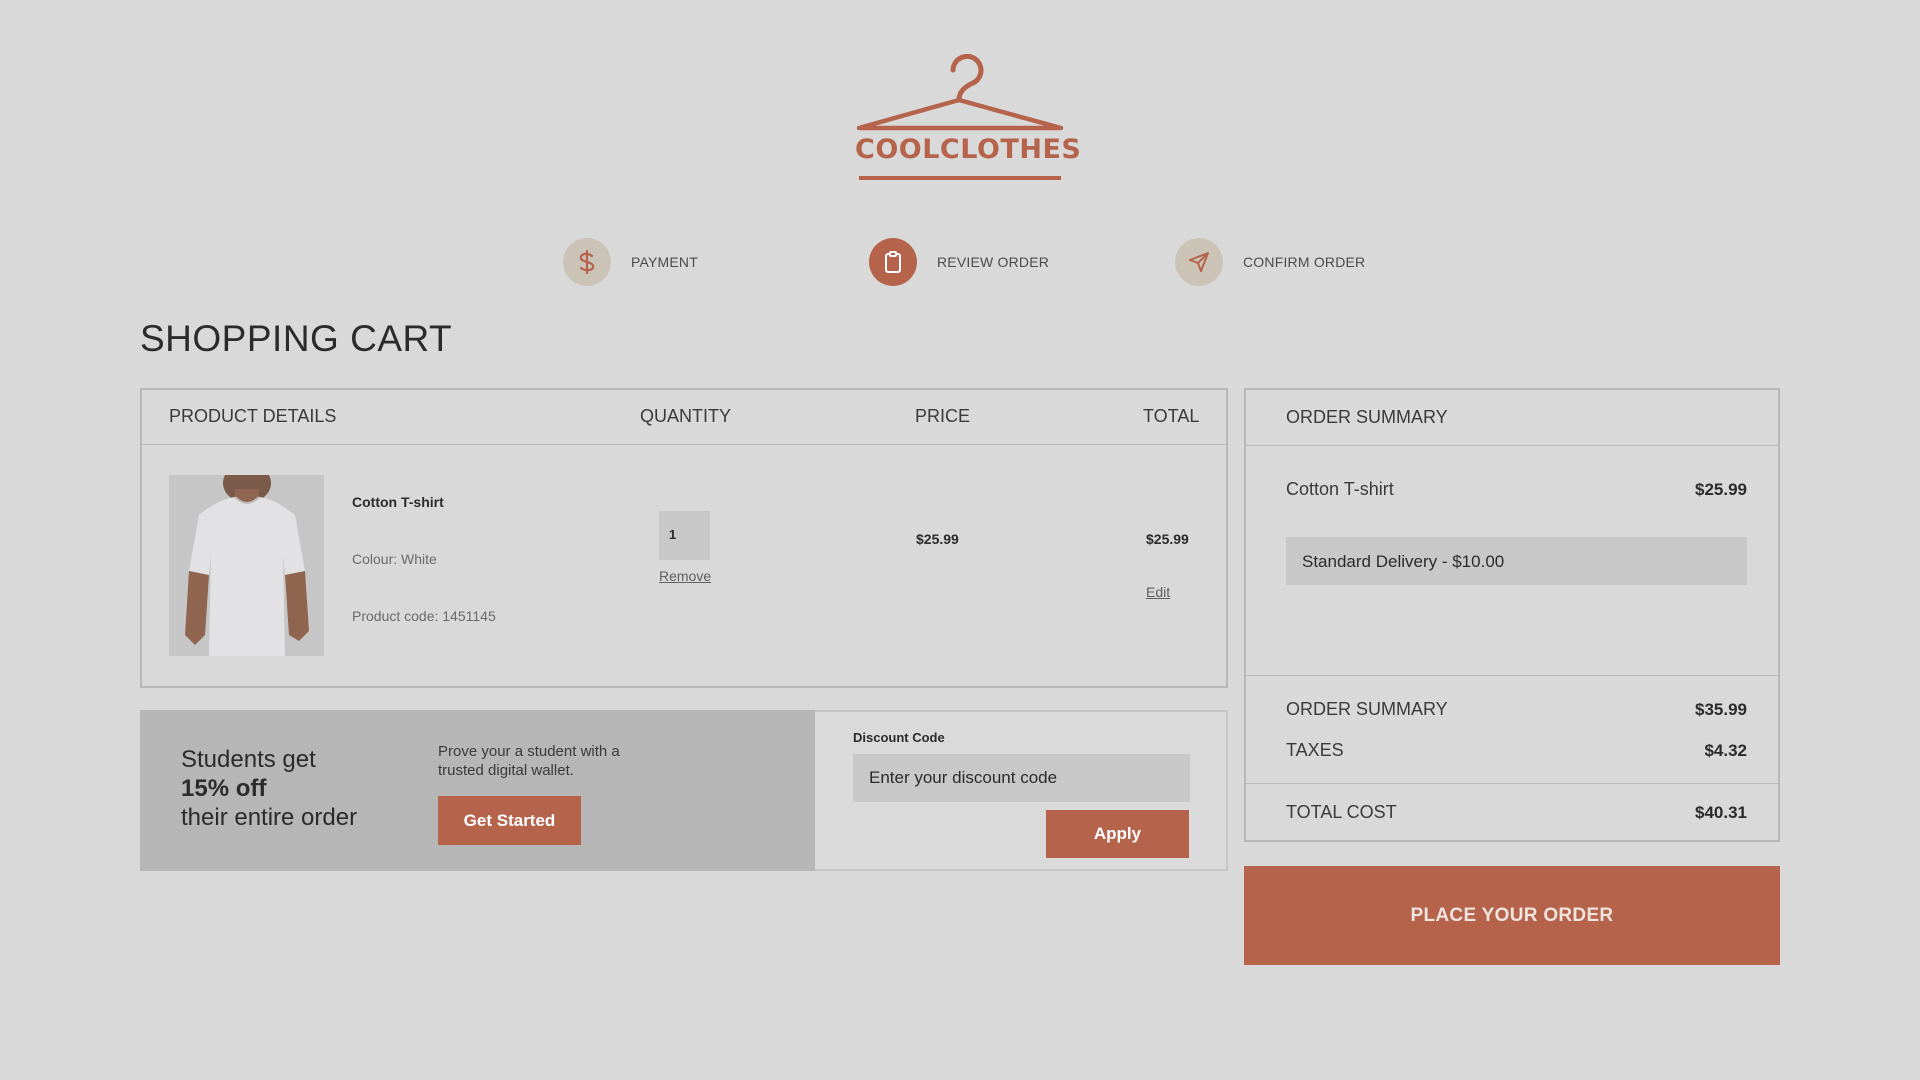 Image resolution: width=1920 pixels, height=1080 pixels. Describe the element at coordinates (968, 149) in the screenshot. I see `brand-name: COOLCLOTHES` at that location.